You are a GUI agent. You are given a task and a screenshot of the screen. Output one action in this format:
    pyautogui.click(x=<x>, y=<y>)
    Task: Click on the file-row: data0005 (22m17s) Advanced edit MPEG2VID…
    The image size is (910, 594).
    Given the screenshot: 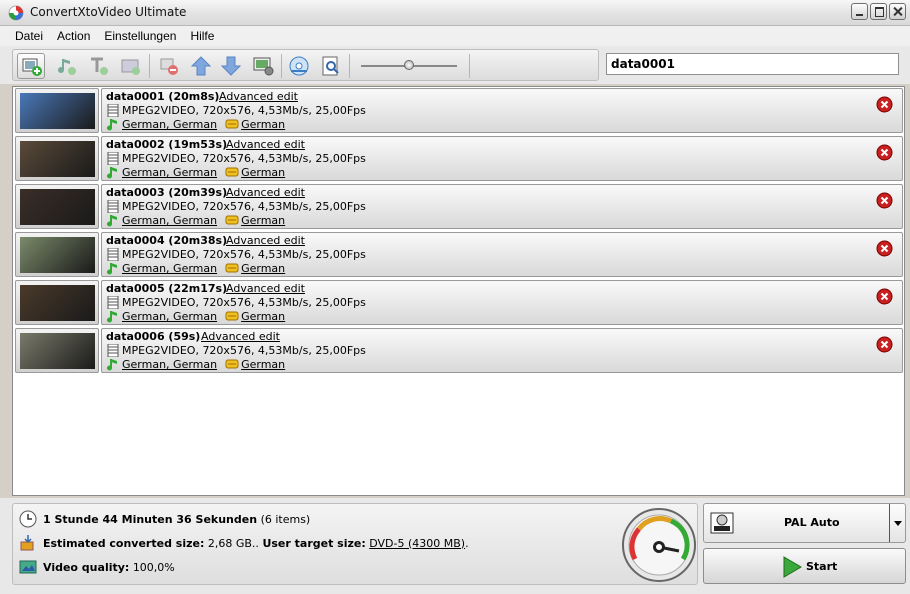 What is the action you would take?
    pyautogui.click(x=458, y=302)
    